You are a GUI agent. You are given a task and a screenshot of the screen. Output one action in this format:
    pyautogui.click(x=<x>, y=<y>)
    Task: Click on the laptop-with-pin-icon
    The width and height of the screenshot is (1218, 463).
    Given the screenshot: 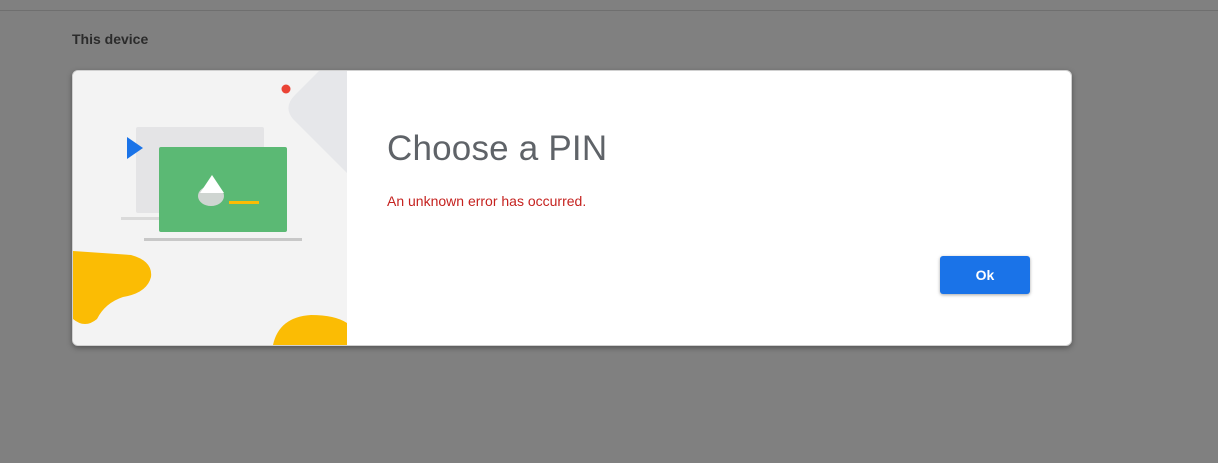 What is the action you would take?
    pyautogui.click(x=210, y=208)
    